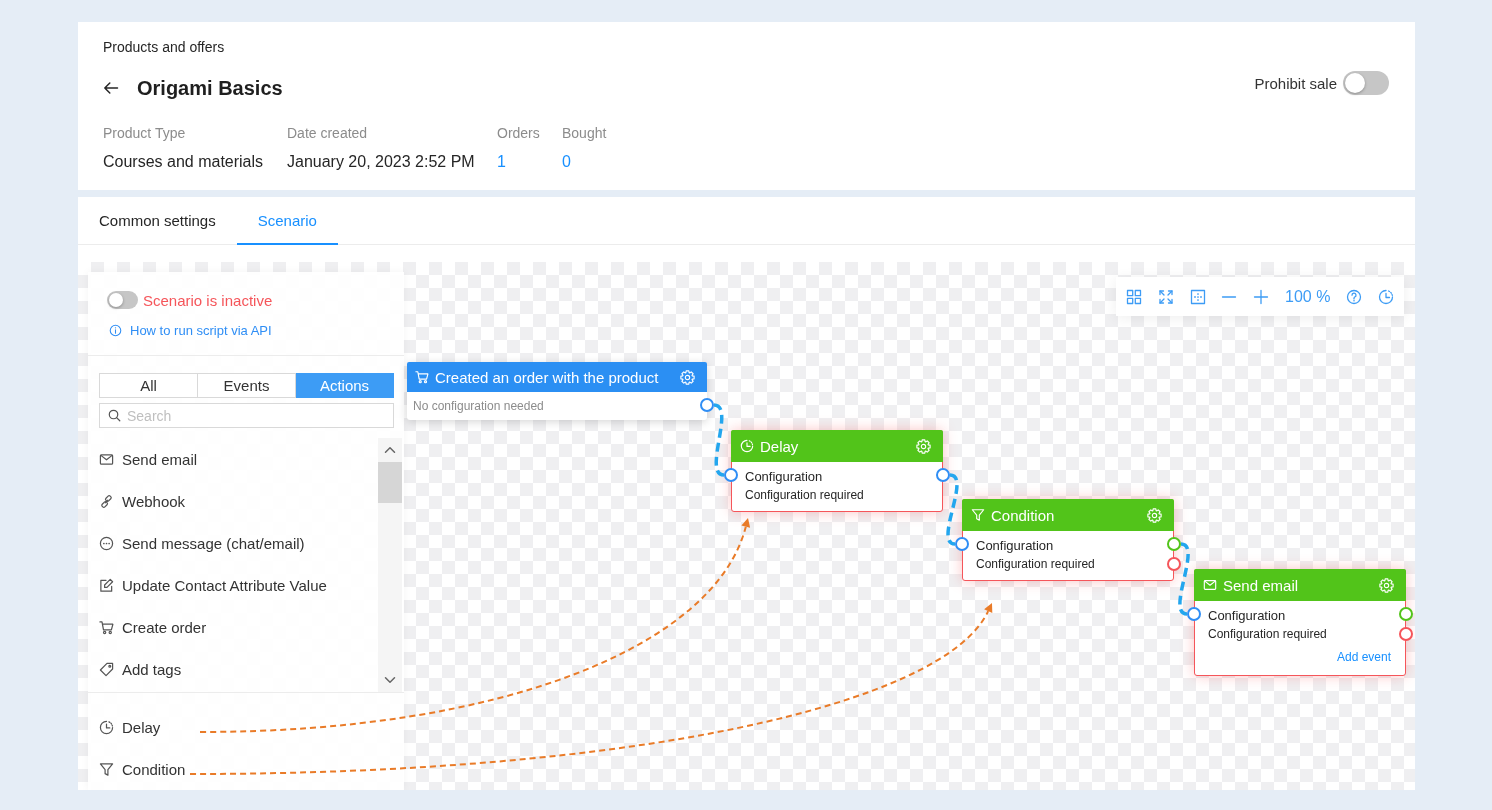 Image resolution: width=1492 pixels, height=810 pixels. I want to click on chevron-down-icon, so click(390, 680).